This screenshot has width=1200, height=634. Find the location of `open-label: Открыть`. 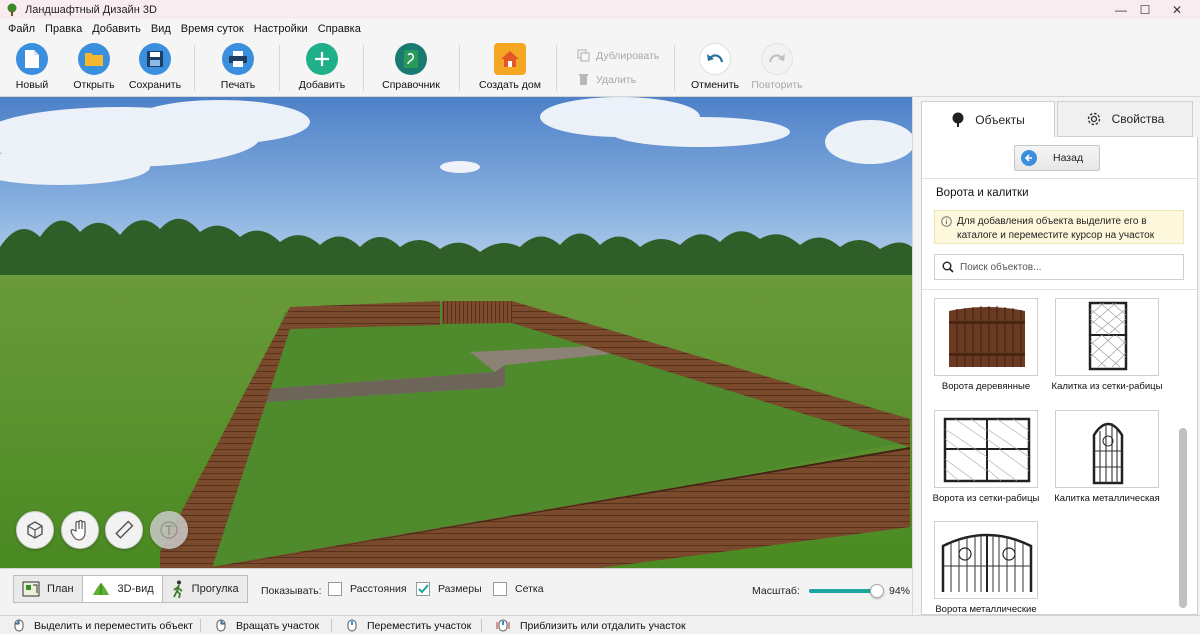

open-label: Открыть is located at coordinates (94, 85).